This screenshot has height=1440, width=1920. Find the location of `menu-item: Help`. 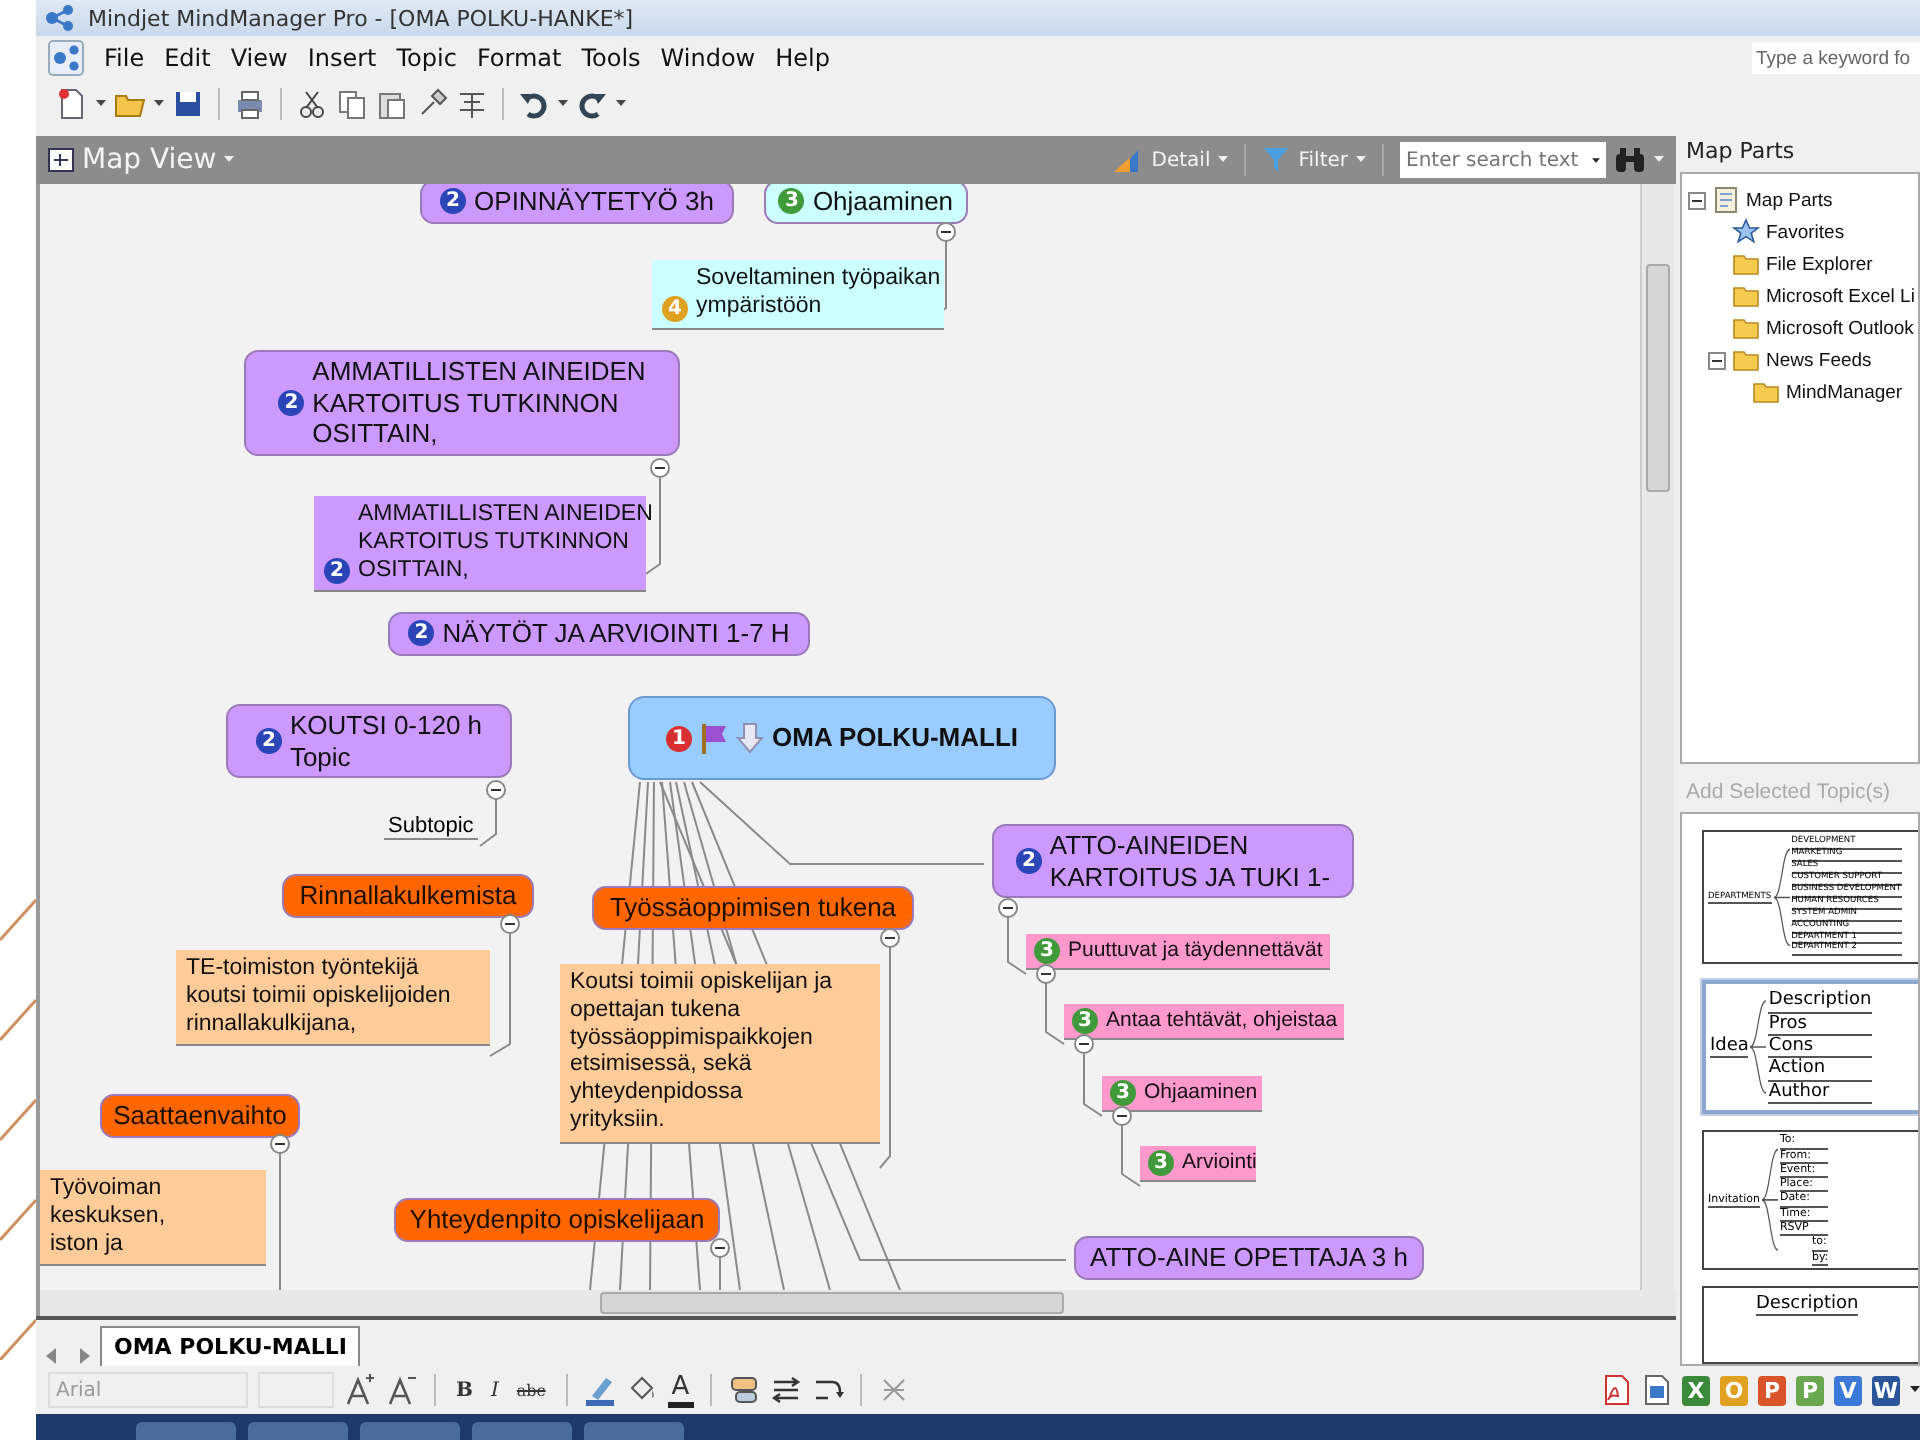

menu-item: Help is located at coordinates (802, 58).